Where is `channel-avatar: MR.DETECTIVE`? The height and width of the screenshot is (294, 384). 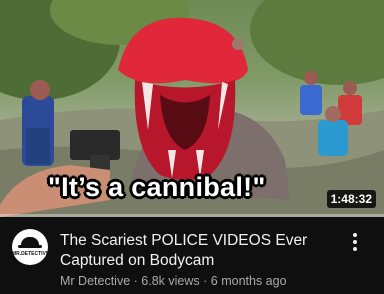 channel-avatar: MR.DETECTIVE is located at coordinates (30, 247).